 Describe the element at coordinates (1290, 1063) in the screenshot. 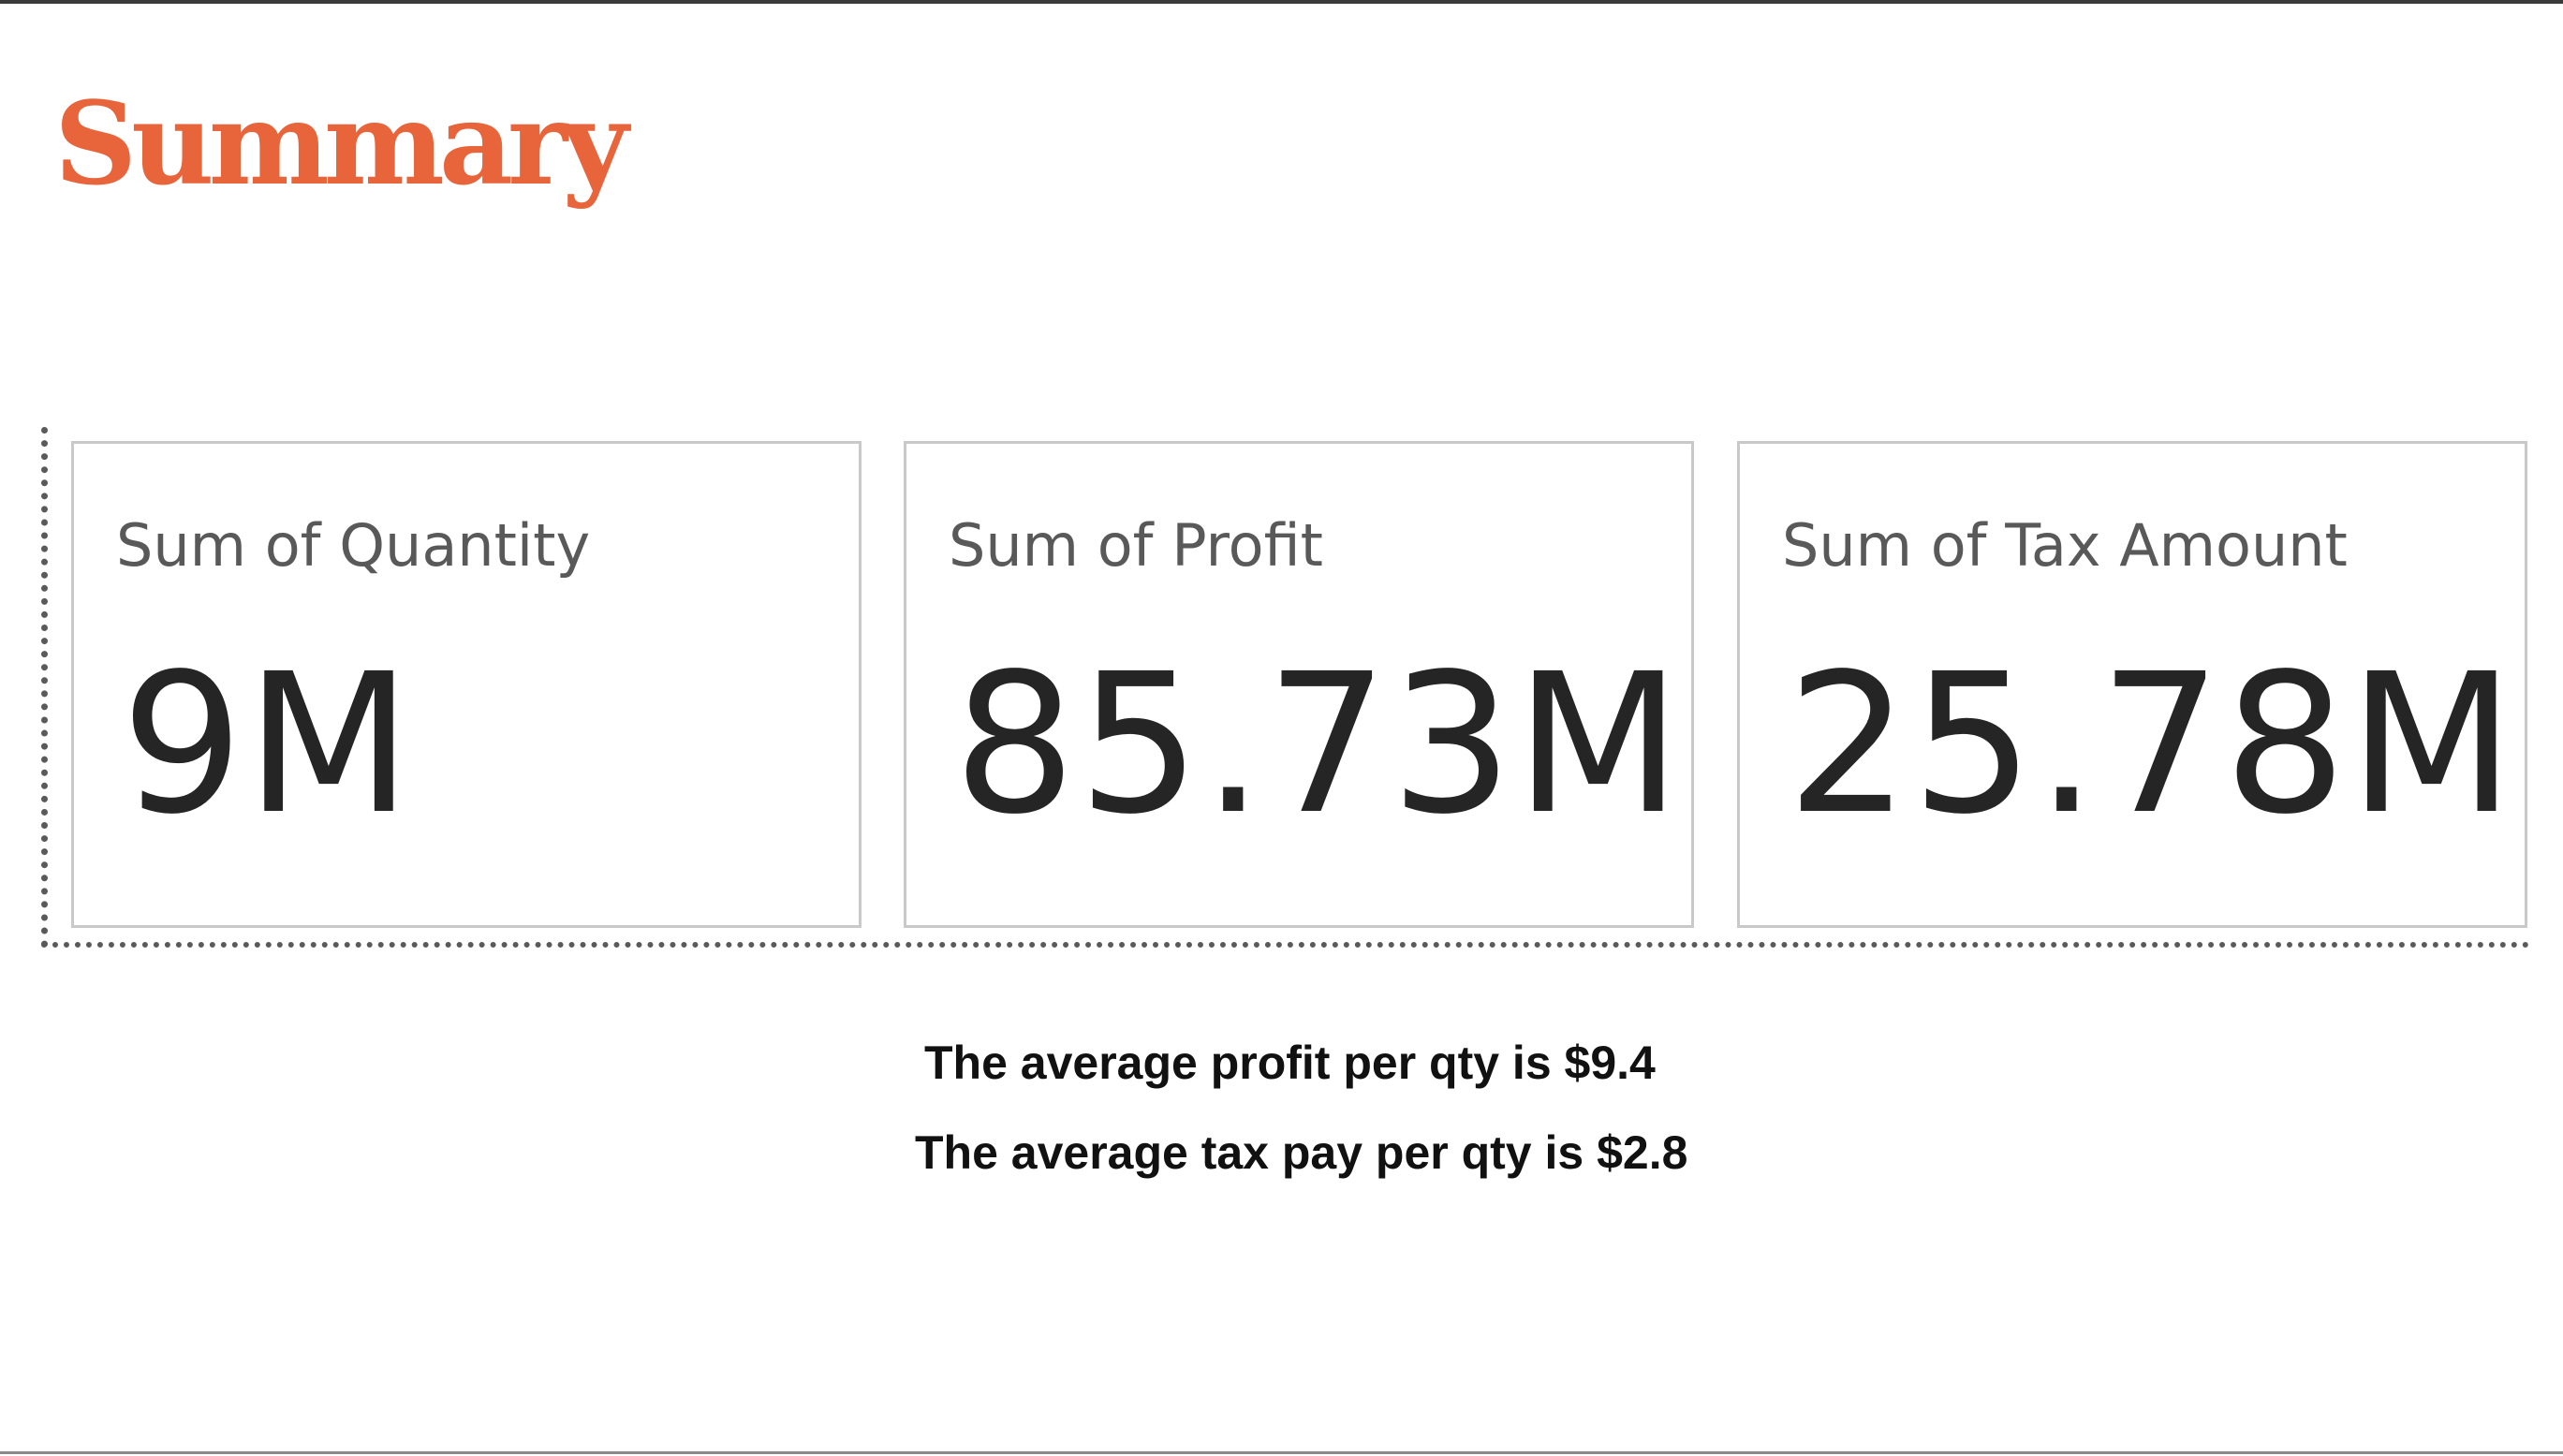

I see `average-profit-note: The average profit per qty is $9.4` at that location.